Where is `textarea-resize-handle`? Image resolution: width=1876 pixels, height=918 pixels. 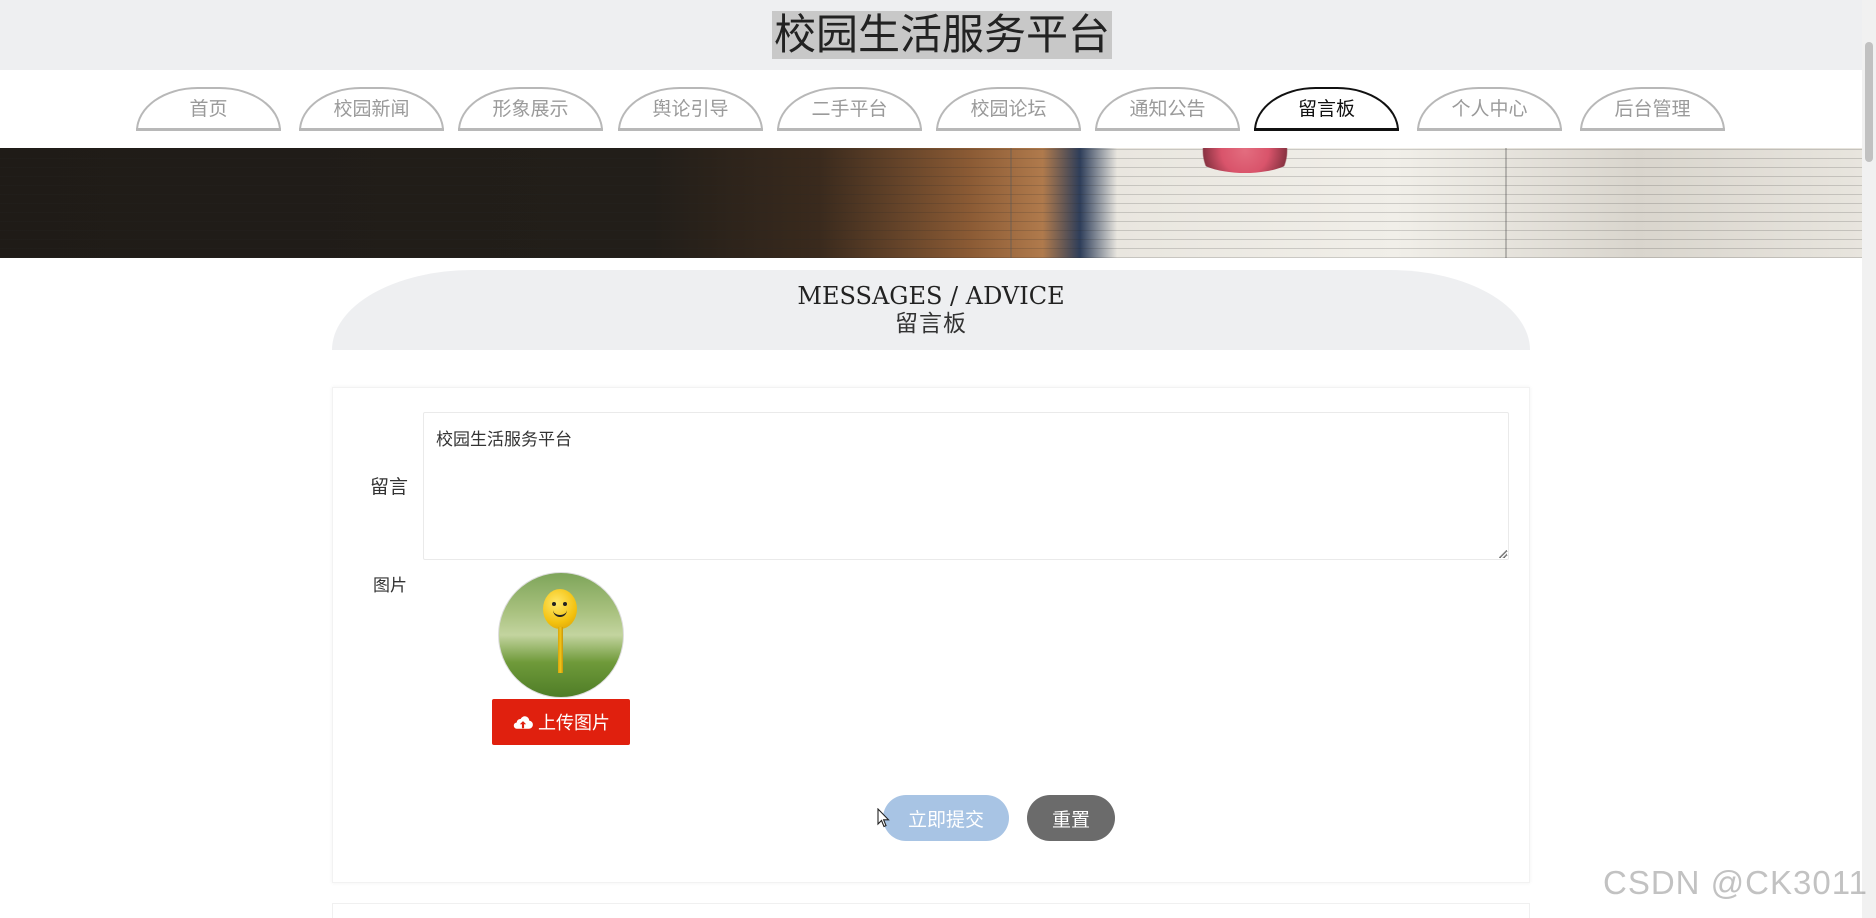 textarea-resize-handle is located at coordinates (1503, 554).